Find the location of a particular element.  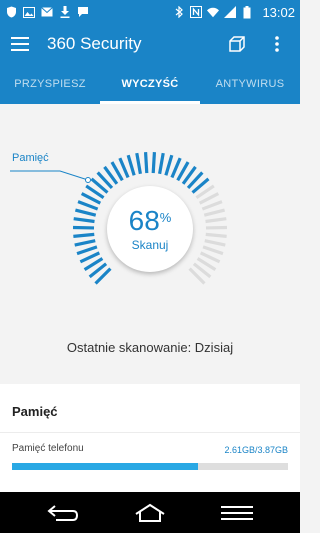

storage-item-name: Pamięć telefonu is located at coordinates (48, 448).